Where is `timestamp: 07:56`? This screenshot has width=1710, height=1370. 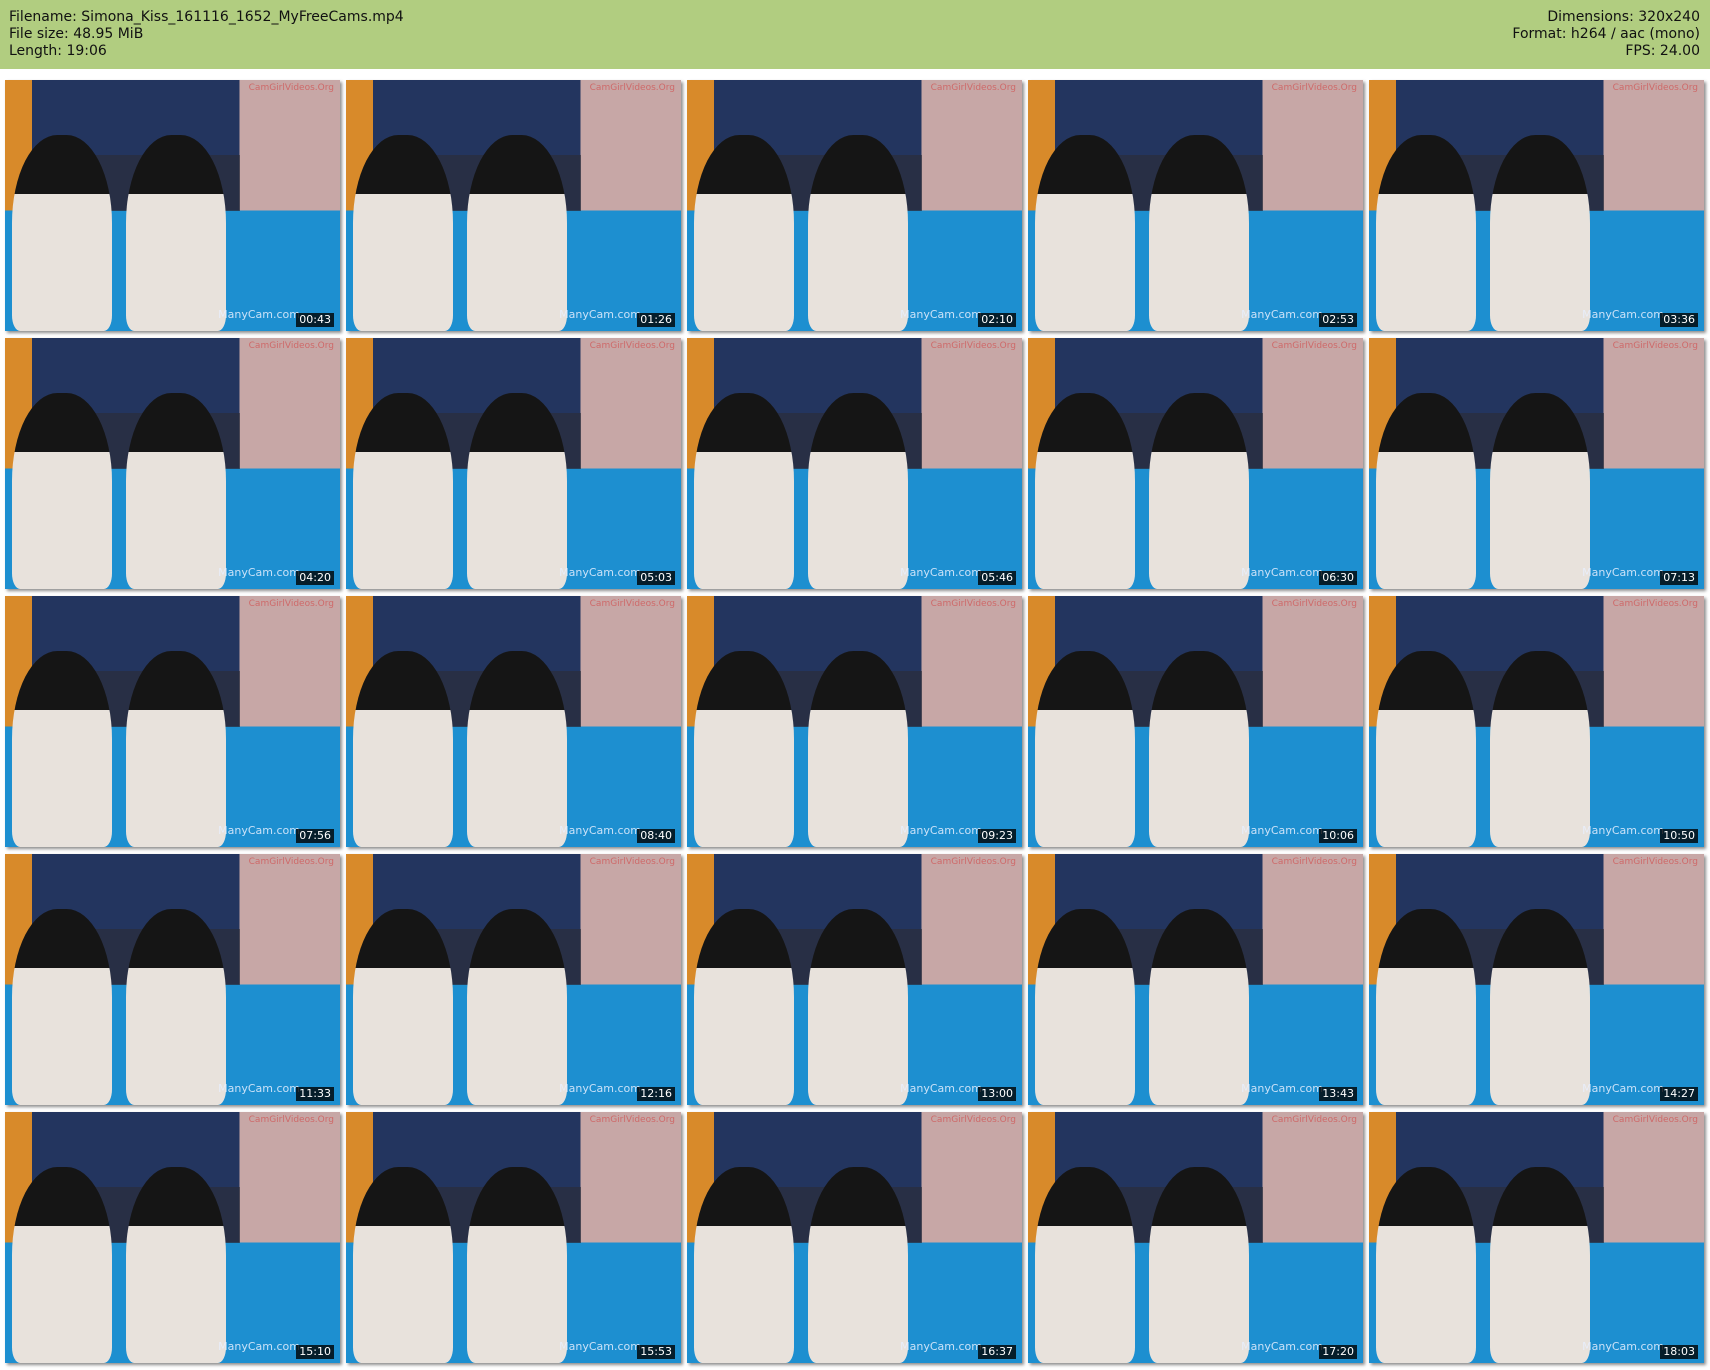
timestamp: 07:56 is located at coordinates (315, 836).